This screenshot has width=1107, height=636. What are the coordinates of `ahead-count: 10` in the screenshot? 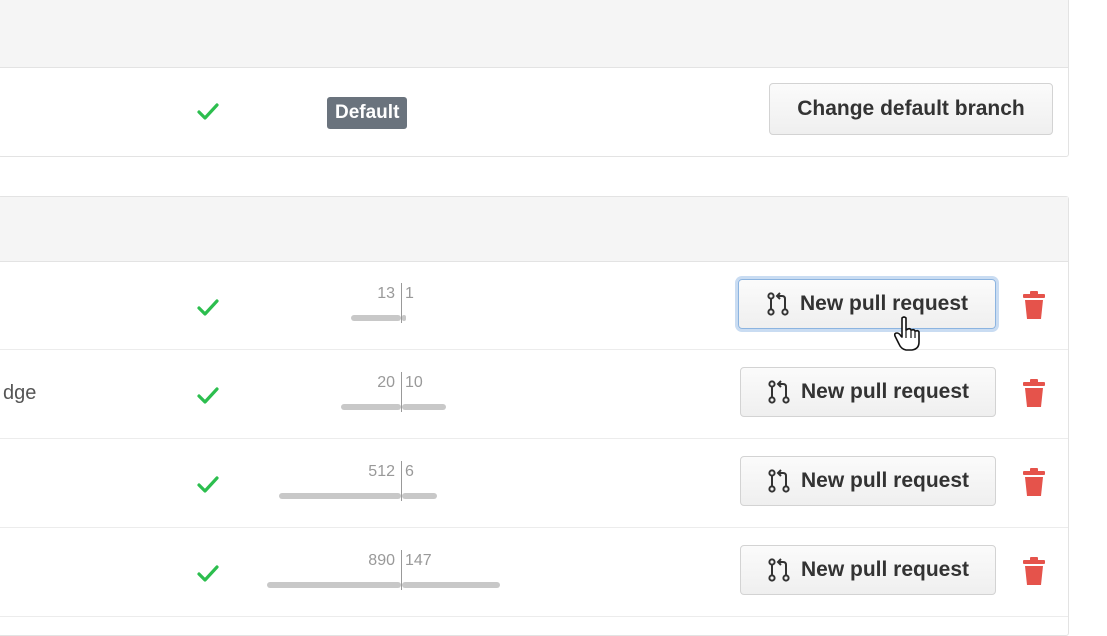 It's located at (414, 382).